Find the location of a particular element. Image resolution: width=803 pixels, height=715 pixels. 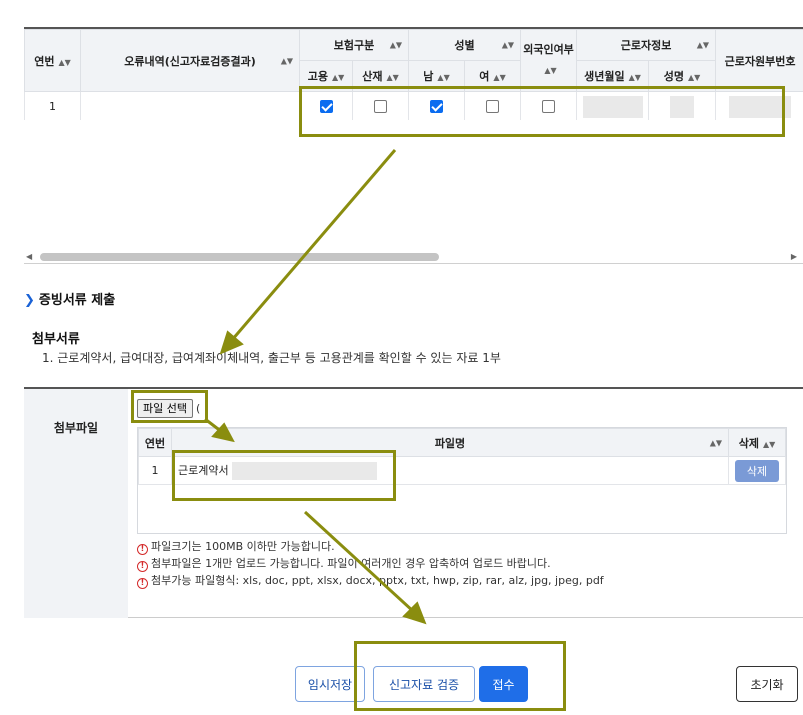

file-chosen-text: ( is located at coordinates (198, 408).